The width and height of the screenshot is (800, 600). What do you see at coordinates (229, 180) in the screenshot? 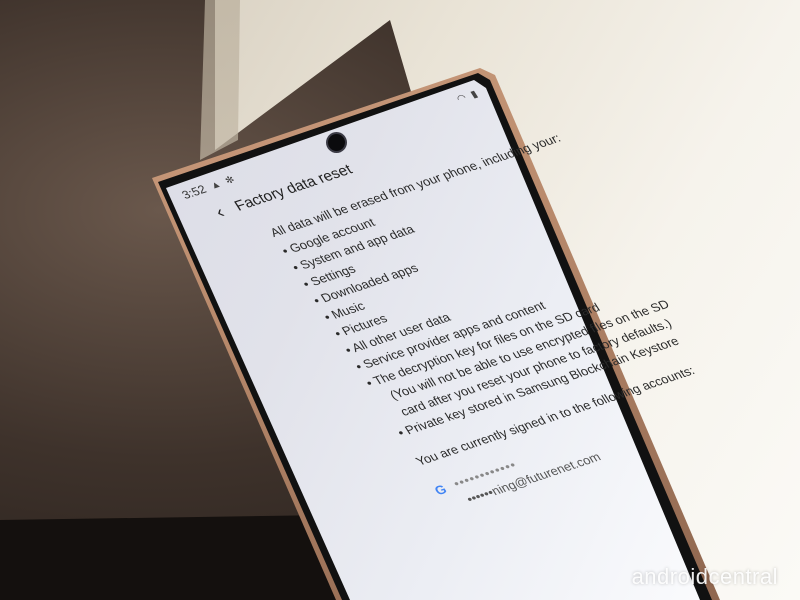
I see `settings-icon: ✻` at bounding box center [229, 180].